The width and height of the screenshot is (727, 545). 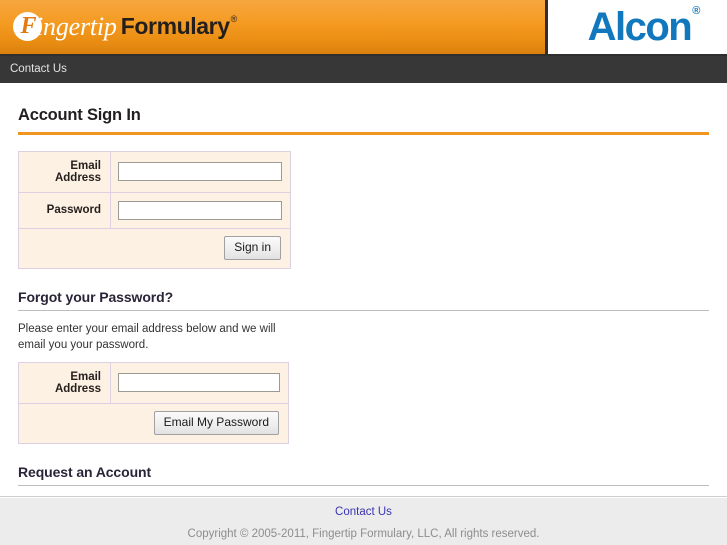 What do you see at coordinates (252, 247) in the screenshot?
I see `sign-in-button: Sign in` at bounding box center [252, 247].